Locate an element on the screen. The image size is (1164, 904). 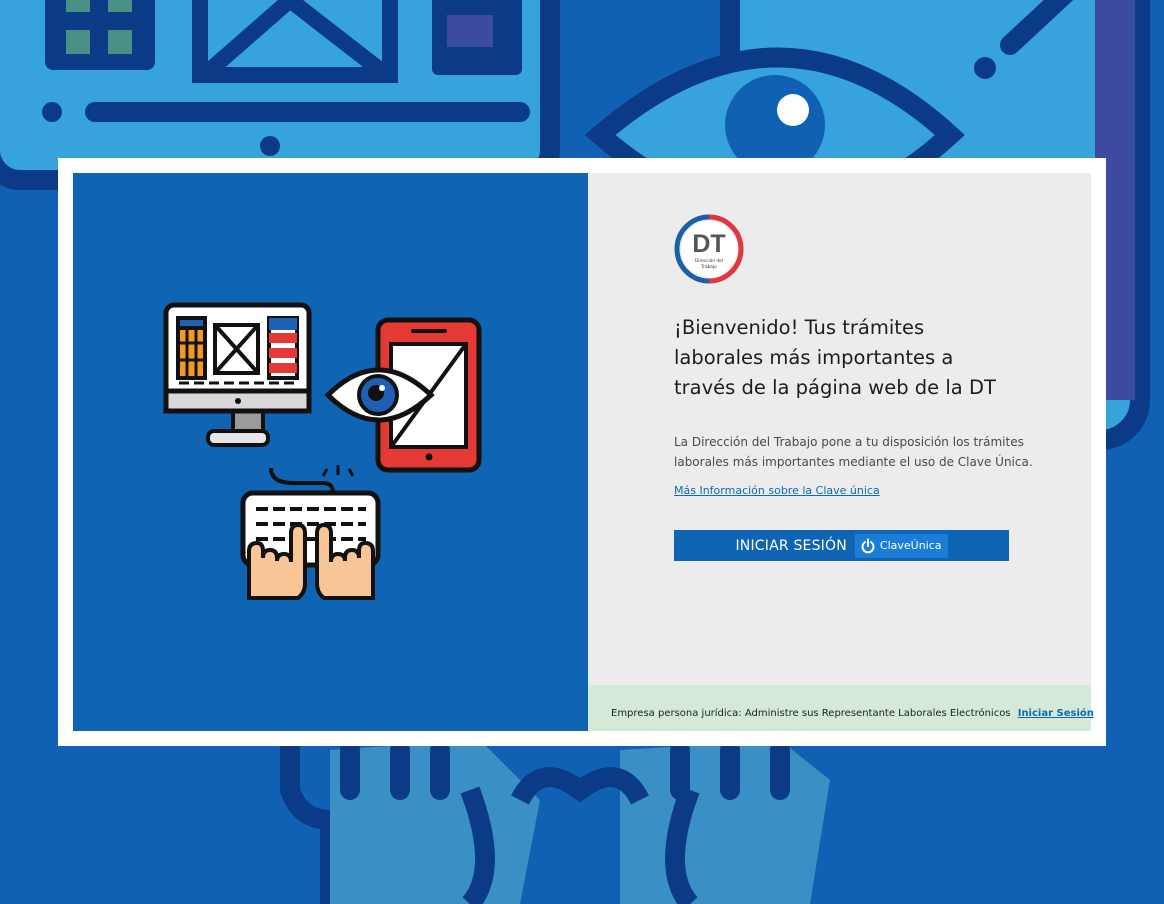
more-info-link: Más Información sobre la Clave única is located at coordinates (777, 490).